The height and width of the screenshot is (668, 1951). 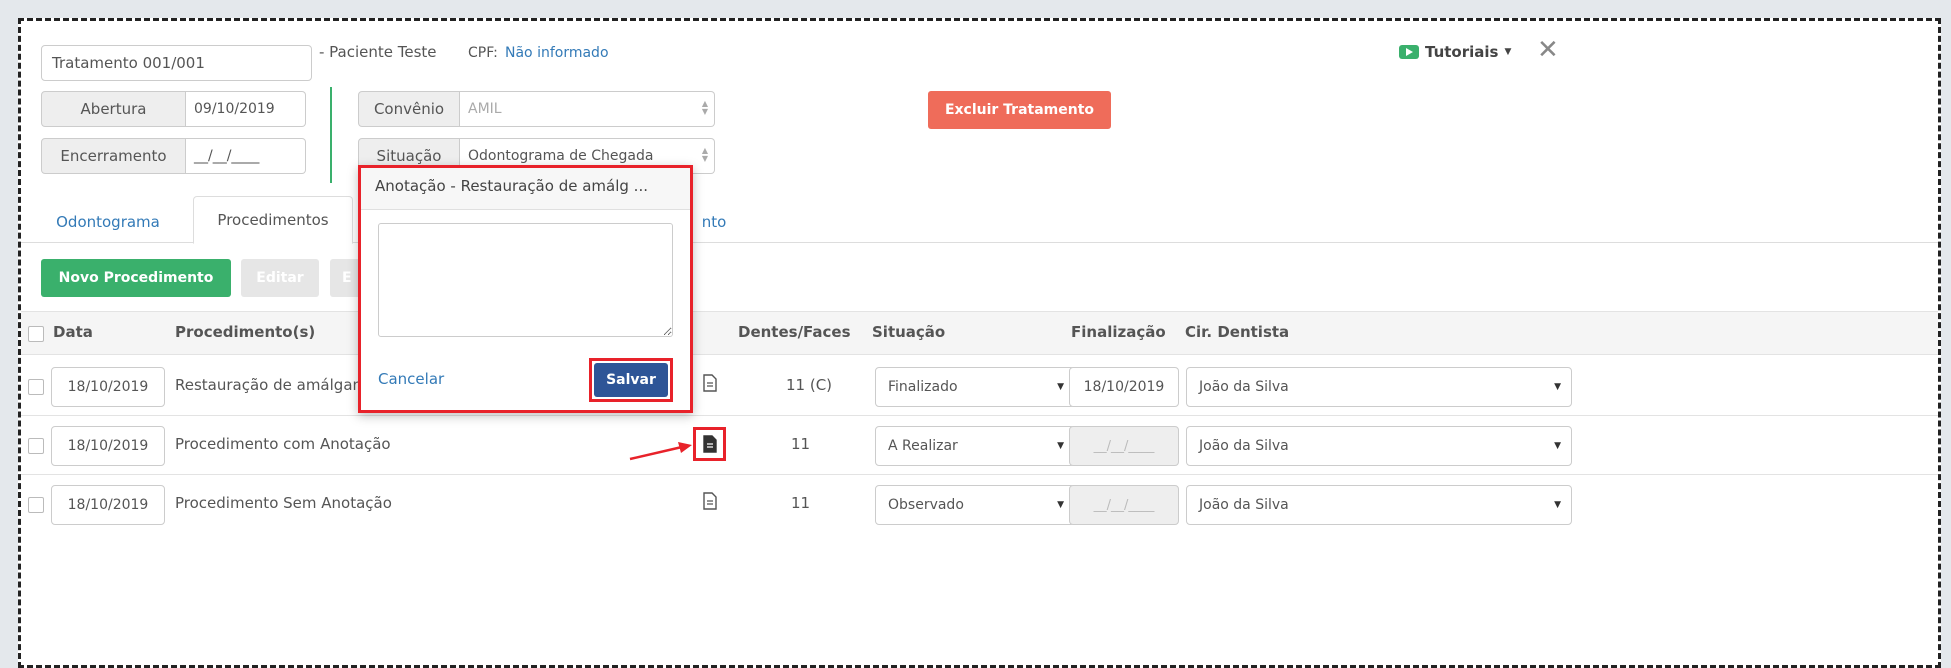 I want to click on situacao-value: Odontograma de Chegada, so click(x=561, y=156).